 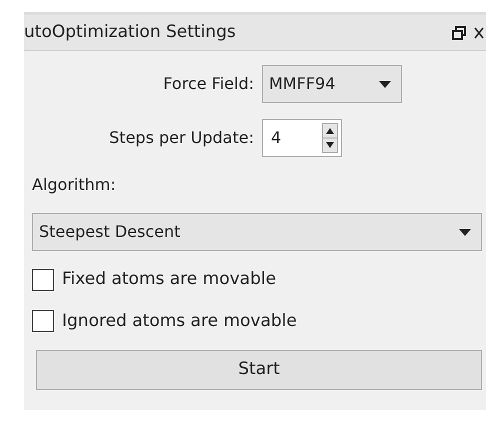 I want to click on spin-arrows-icon, so click(x=330, y=138).